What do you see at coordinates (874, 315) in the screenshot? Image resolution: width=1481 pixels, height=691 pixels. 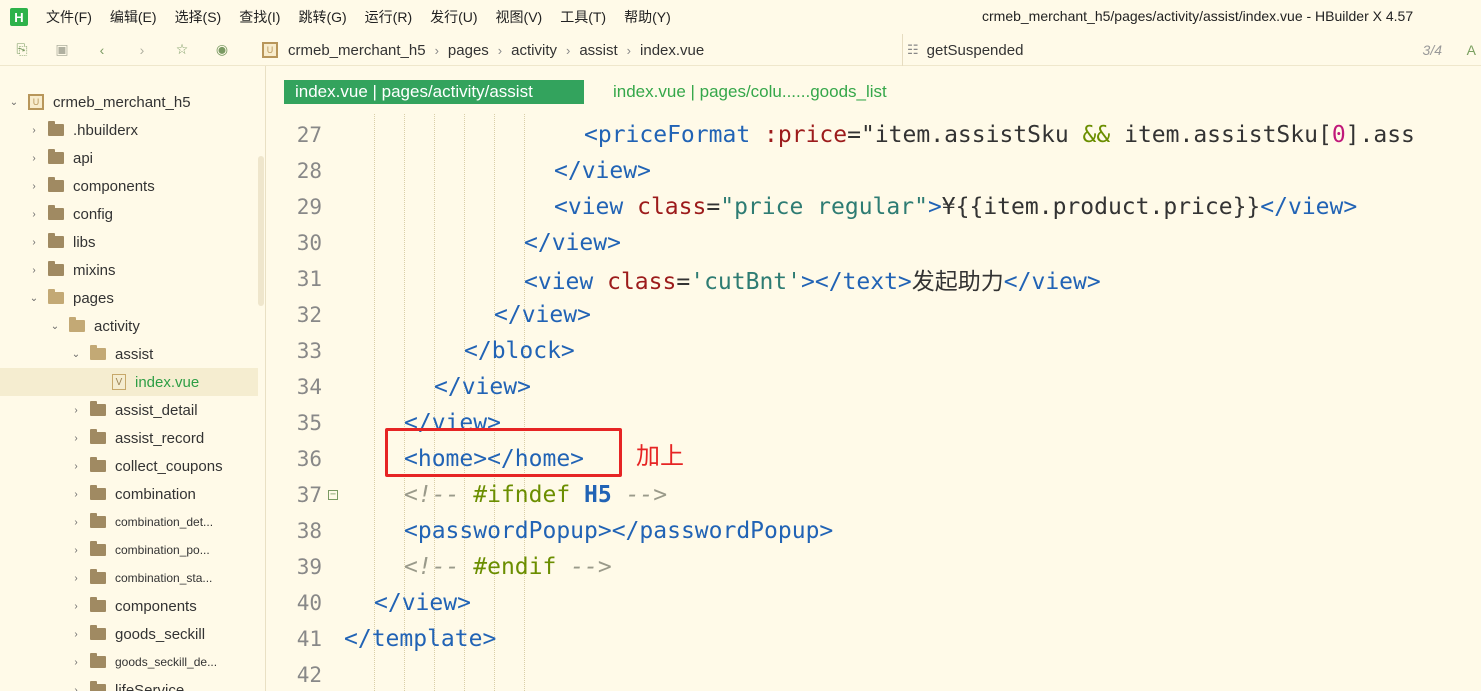 I see `code-line: 32 </view>` at bounding box center [874, 315].